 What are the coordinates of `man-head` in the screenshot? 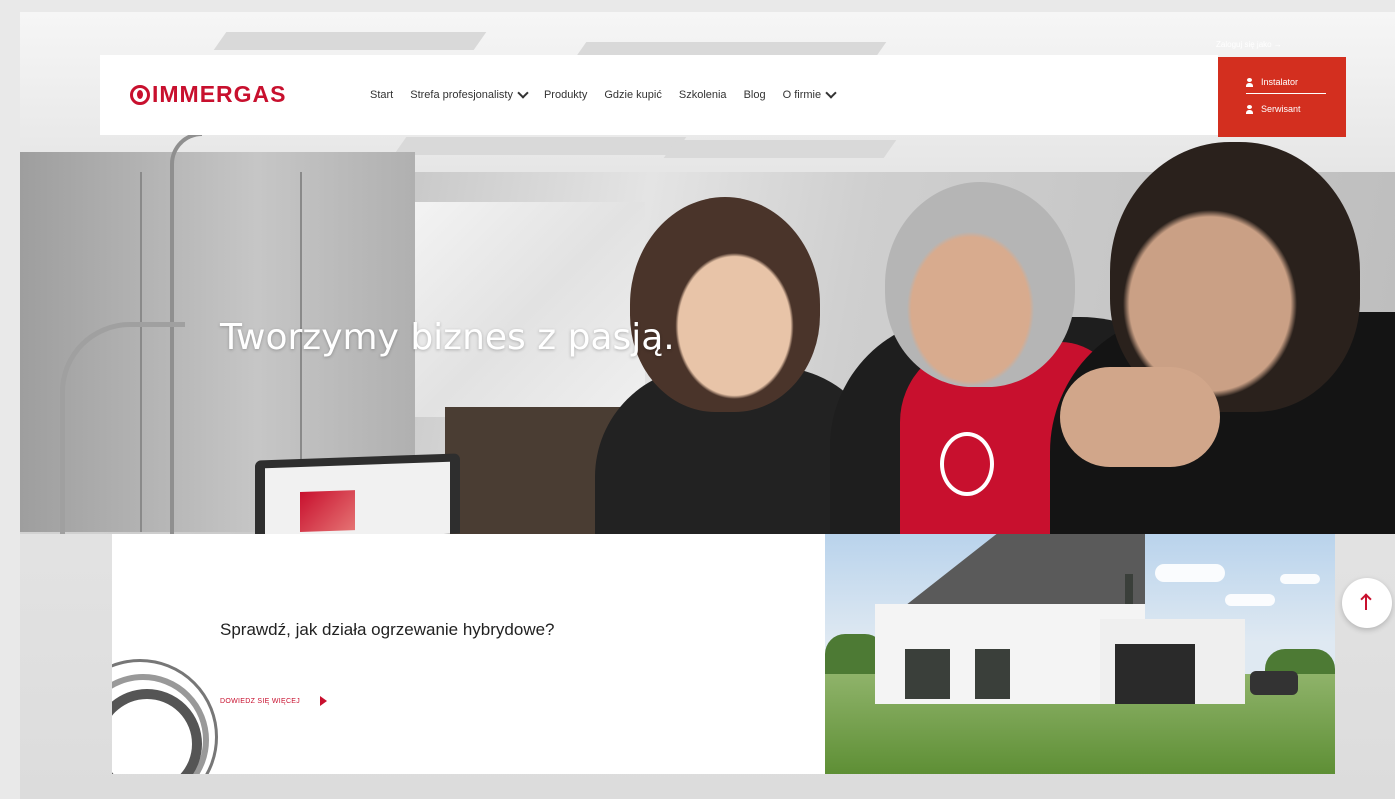 It's located at (980, 284).